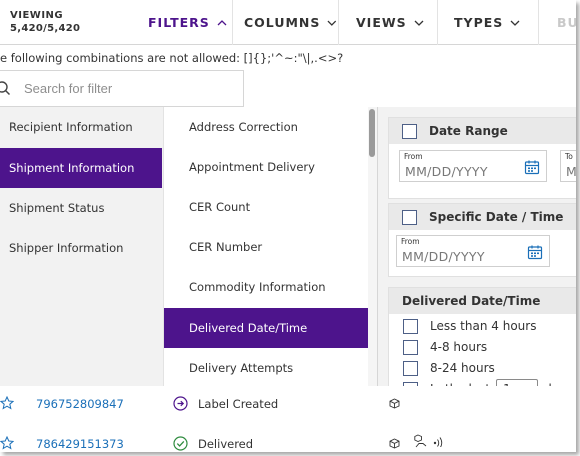 This screenshot has height=456, width=580. What do you see at coordinates (496, 217) in the screenshot?
I see `specific-date-title: Specific Date / Time` at bounding box center [496, 217].